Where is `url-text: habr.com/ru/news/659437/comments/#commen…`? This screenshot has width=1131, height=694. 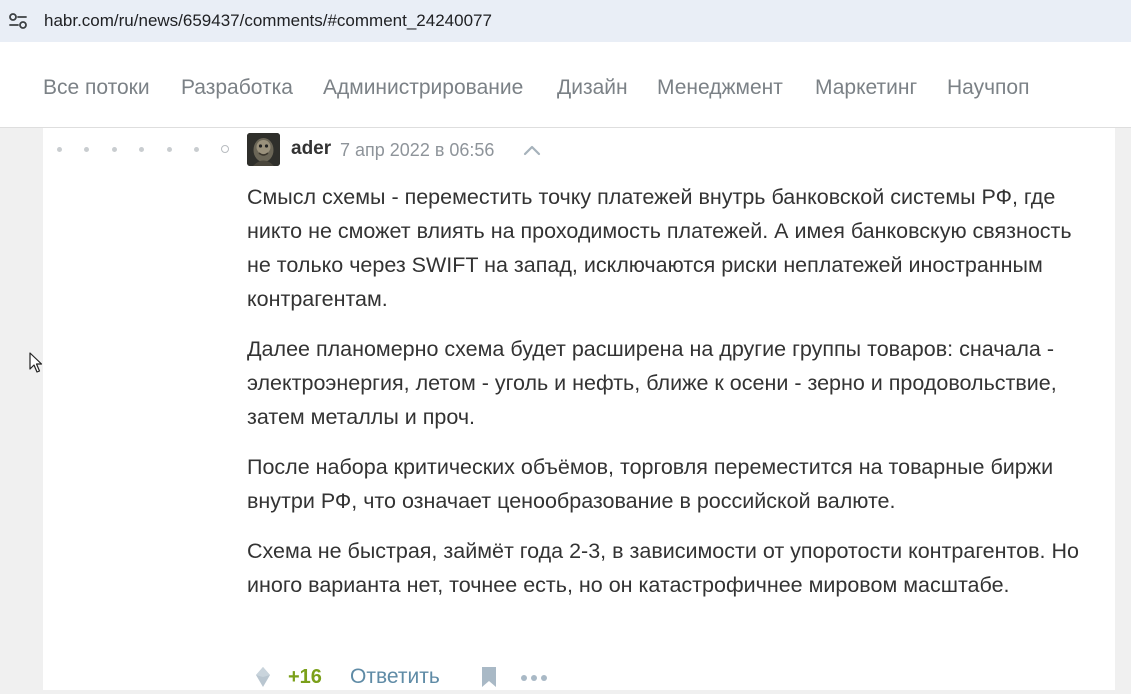 url-text: habr.com/ru/news/659437/comments/#commen… is located at coordinates (268, 21).